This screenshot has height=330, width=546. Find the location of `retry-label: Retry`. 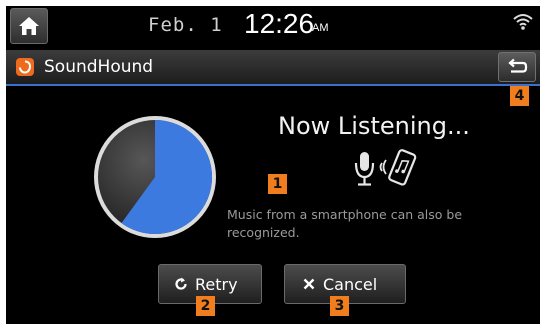

retry-label: Retry is located at coordinates (216, 284).